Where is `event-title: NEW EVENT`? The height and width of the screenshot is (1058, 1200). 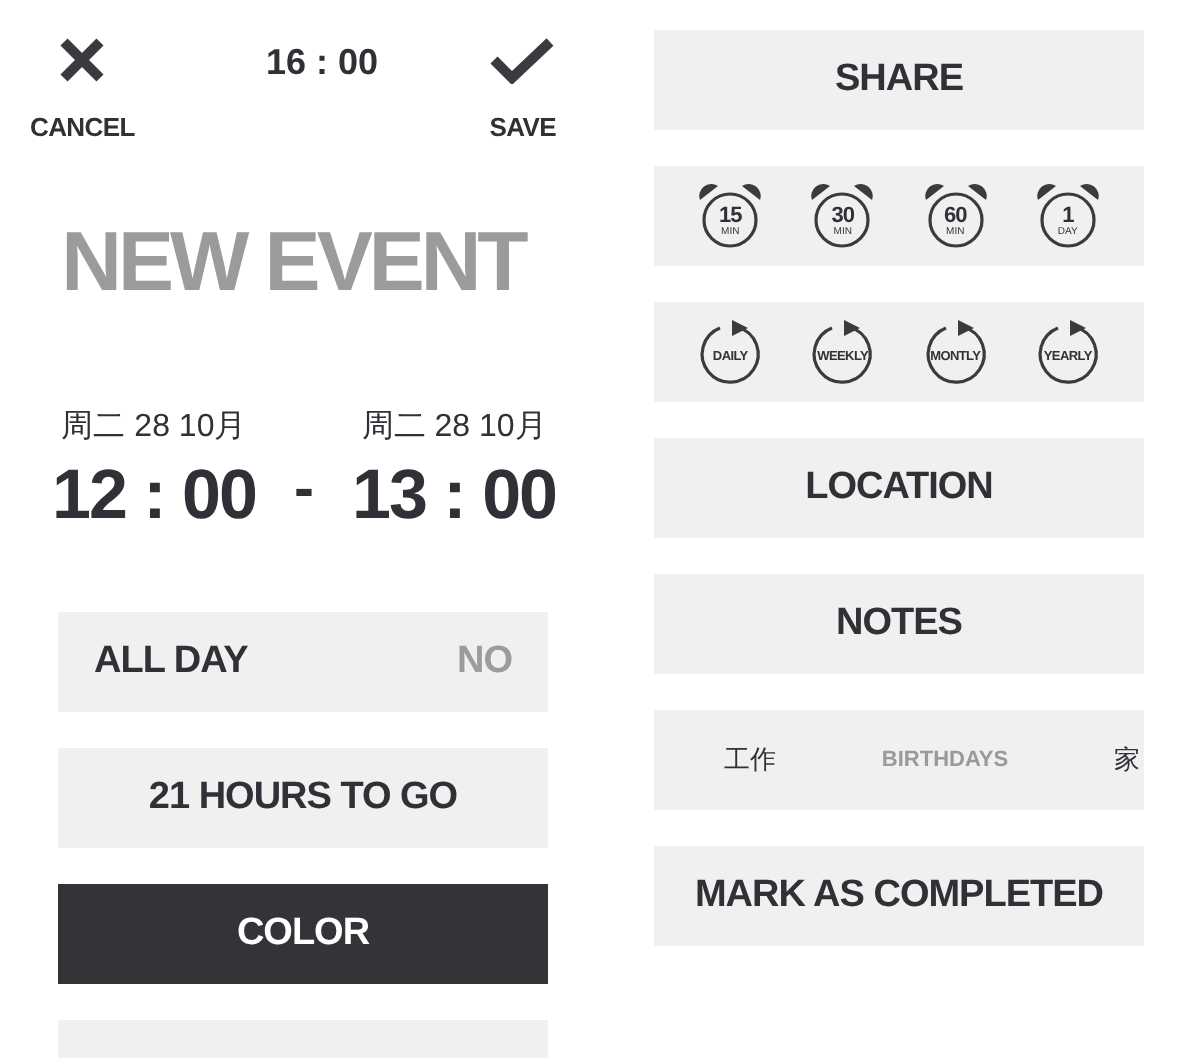
event-title: NEW EVENT is located at coordinates (293, 262).